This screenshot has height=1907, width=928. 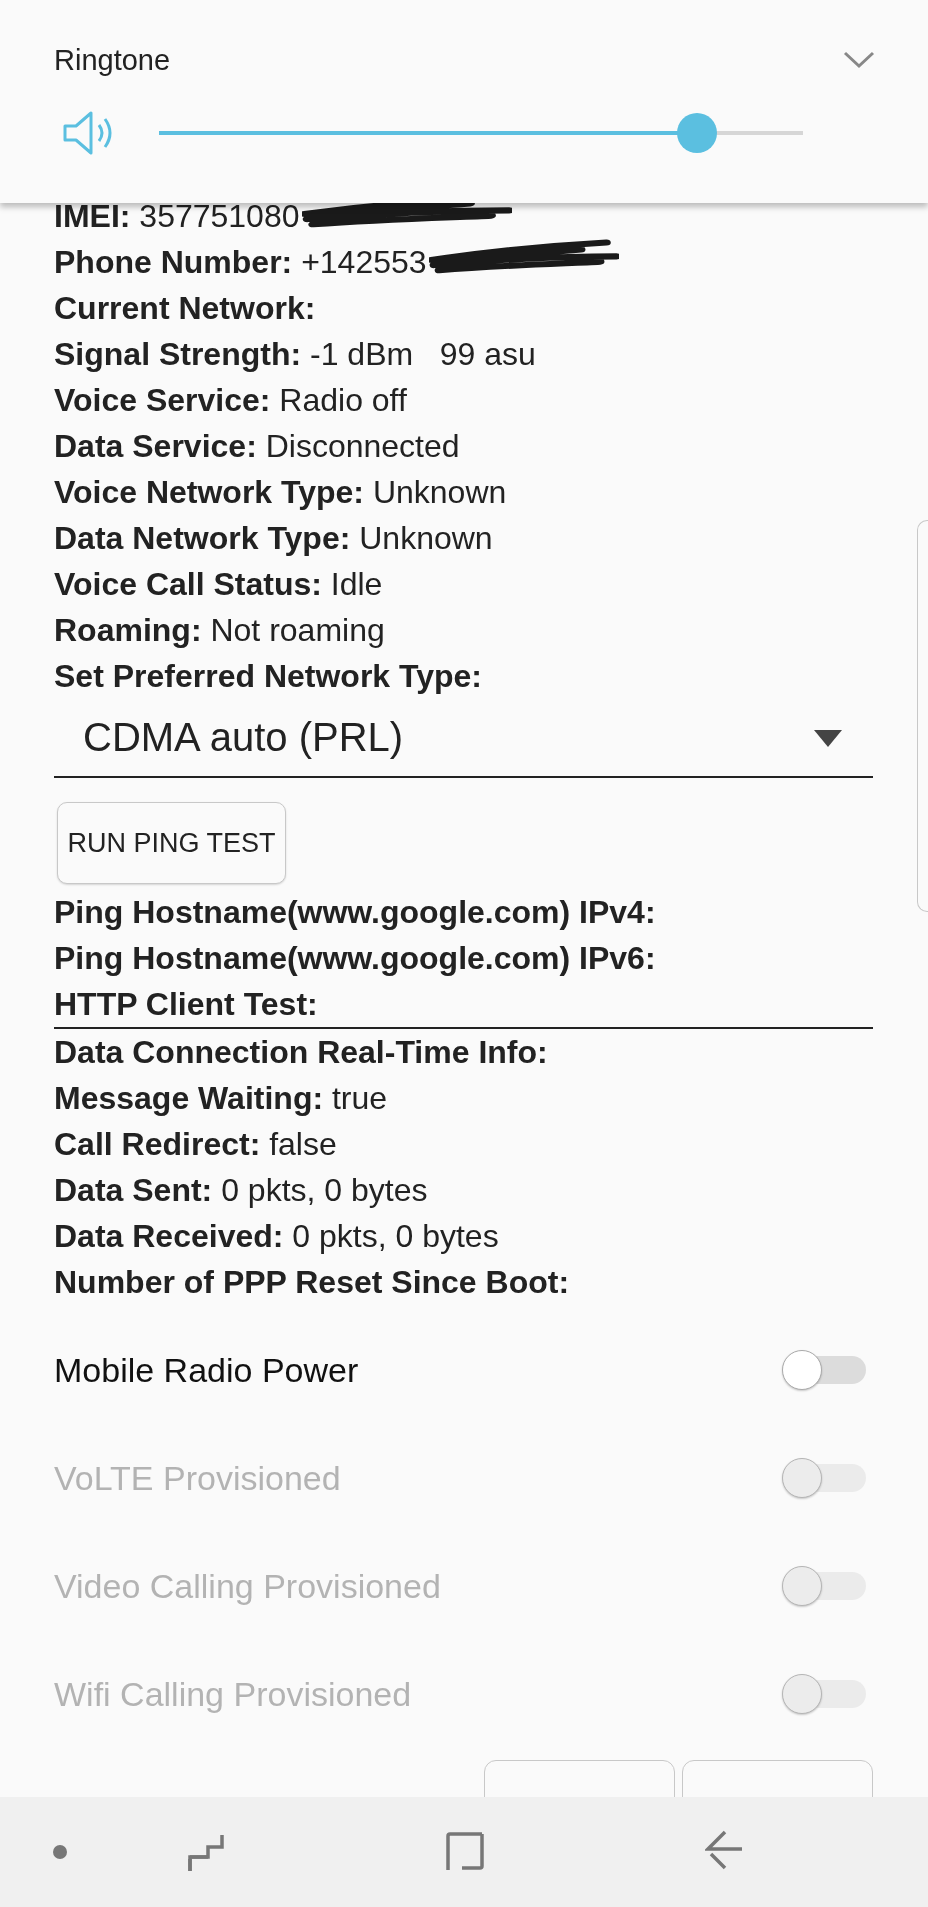 I want to click on toggle-switch, so click(x=824, y=1370).